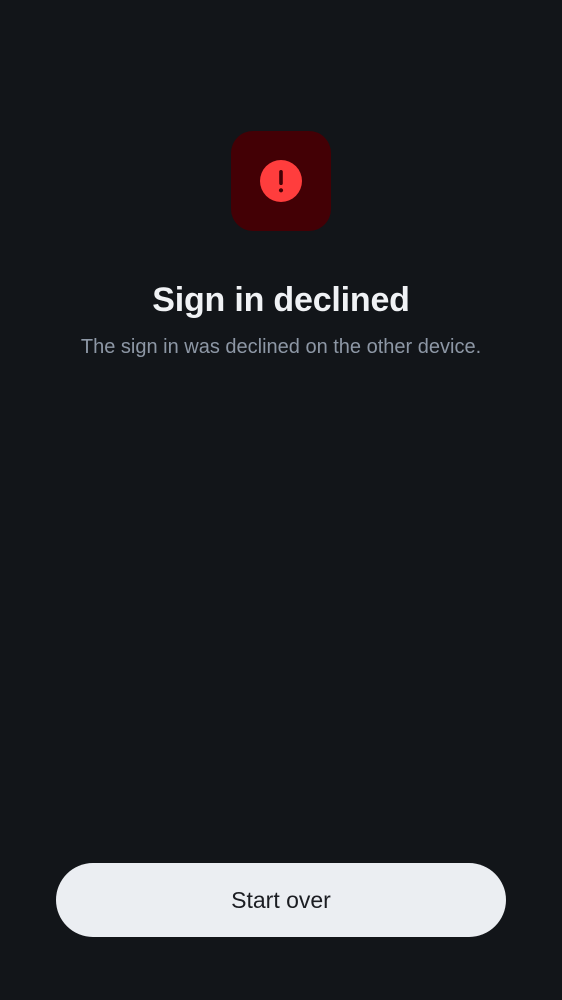  I want to click on error-status-tile, so click(281, 181).